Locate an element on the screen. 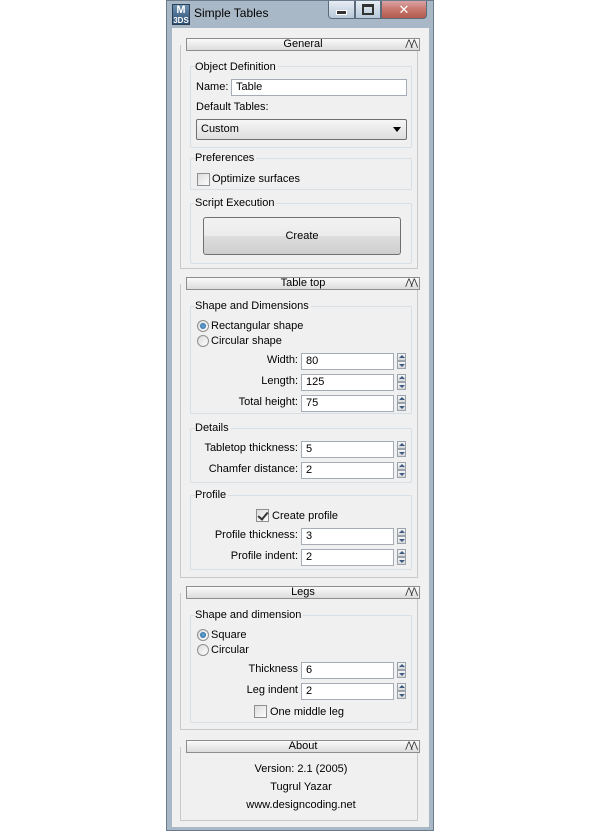  circular-leg-radio is located at coordinates (203, 650).